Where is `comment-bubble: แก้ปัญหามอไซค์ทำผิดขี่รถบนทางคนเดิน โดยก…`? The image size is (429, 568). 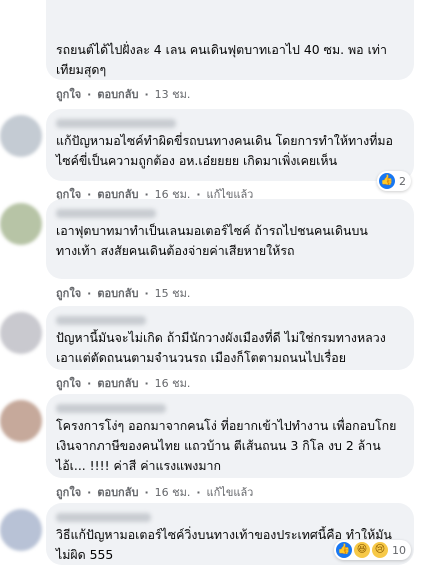 comment-bubble: แก้ปัญหามอไซค์ทำผิดขี่รถบนทางคนเดิน โดยก… is located at coordinates (230, 145).